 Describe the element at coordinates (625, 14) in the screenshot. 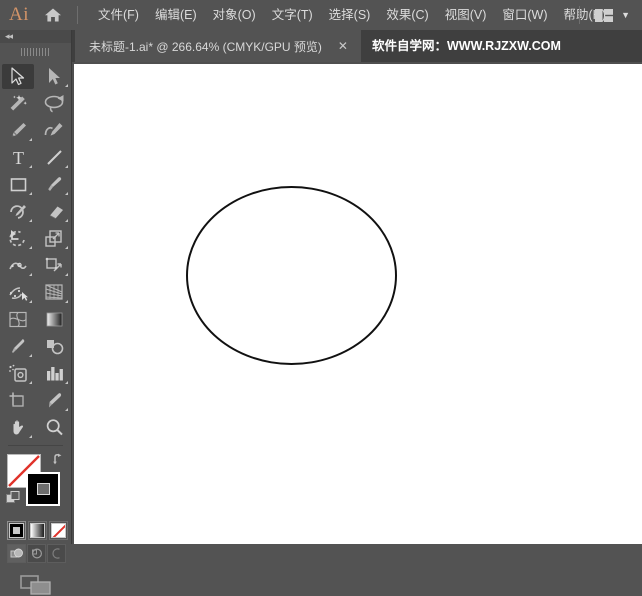

I see `chevron-down-icon: ▼` at that location.